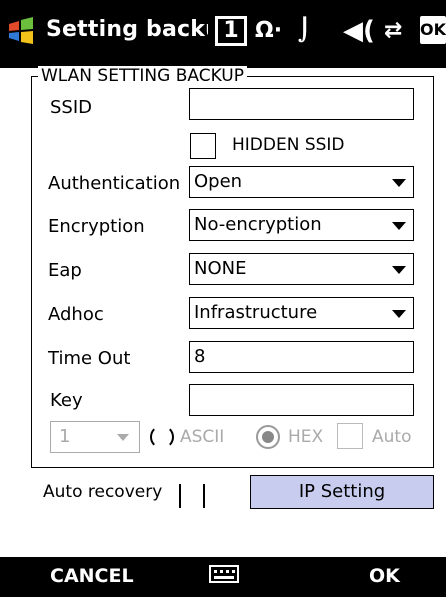  What do you see at coordinates (95, 437) in the screenshot?
I see `key-index-select: 1` at bounding box center [95, 437].